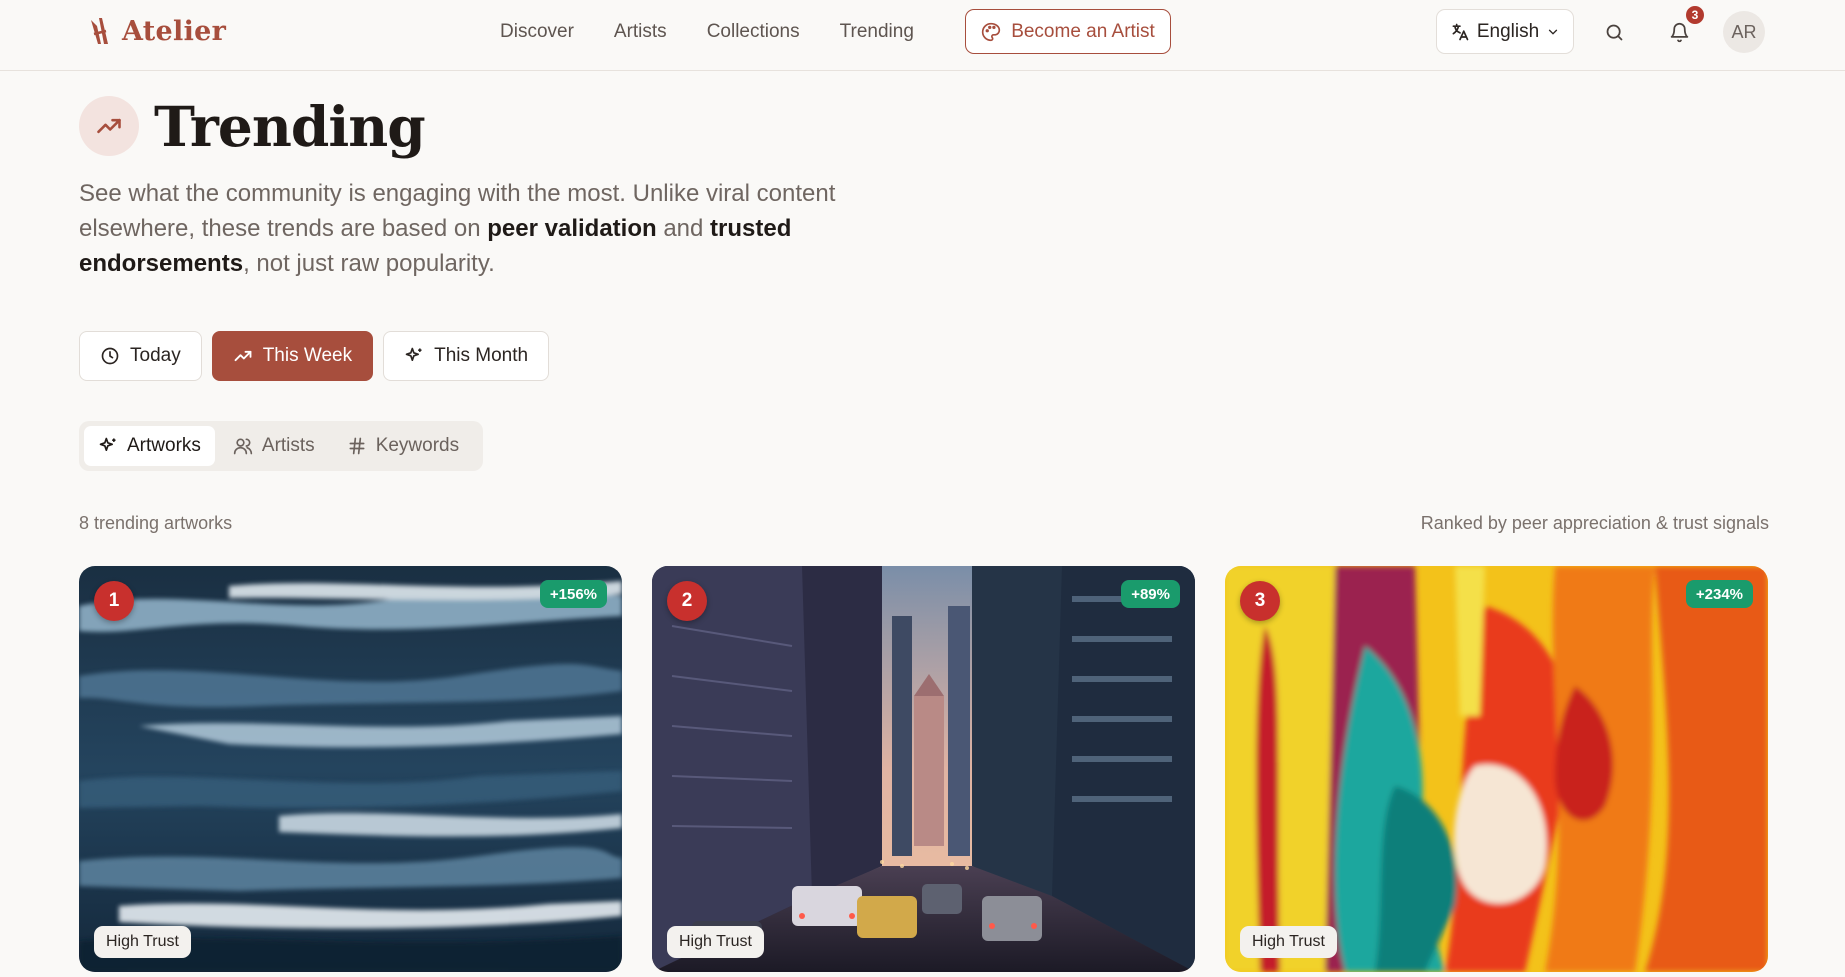 The image size is (1845, 977). I want to click on tab-artworks: Artworks, so click(149, 446).